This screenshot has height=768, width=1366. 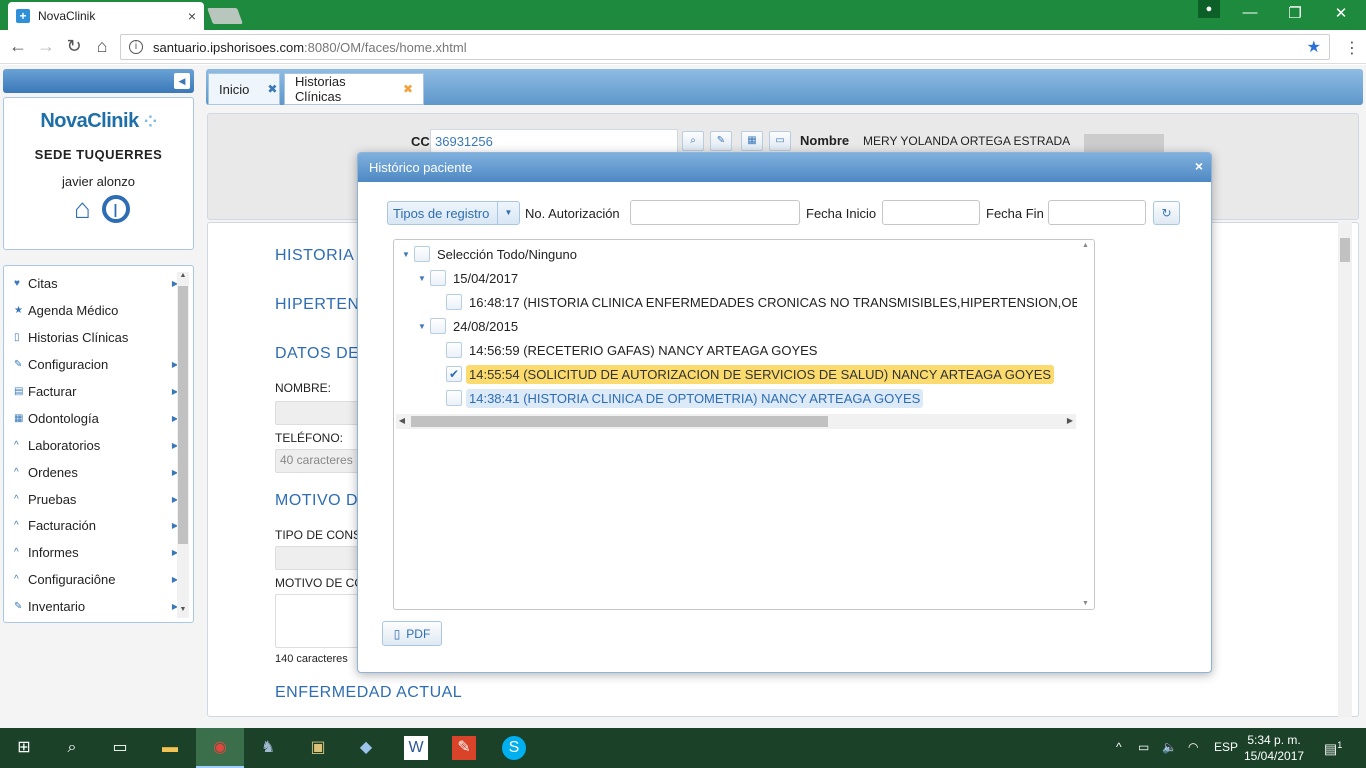 I want to click on sidebar-item-inventario: ✎ Inventario ▶, so click(x=96, y=606).